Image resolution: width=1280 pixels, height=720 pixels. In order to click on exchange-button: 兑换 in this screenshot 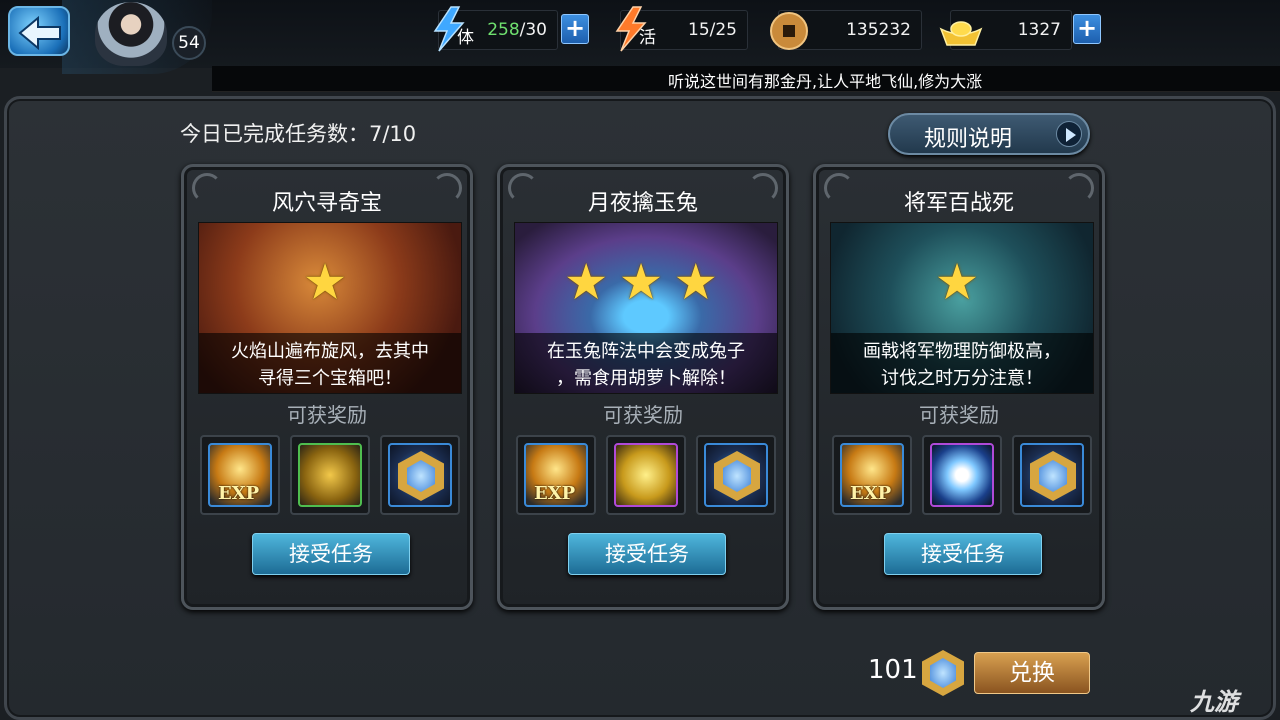, I will do `click(1032, 673)`.